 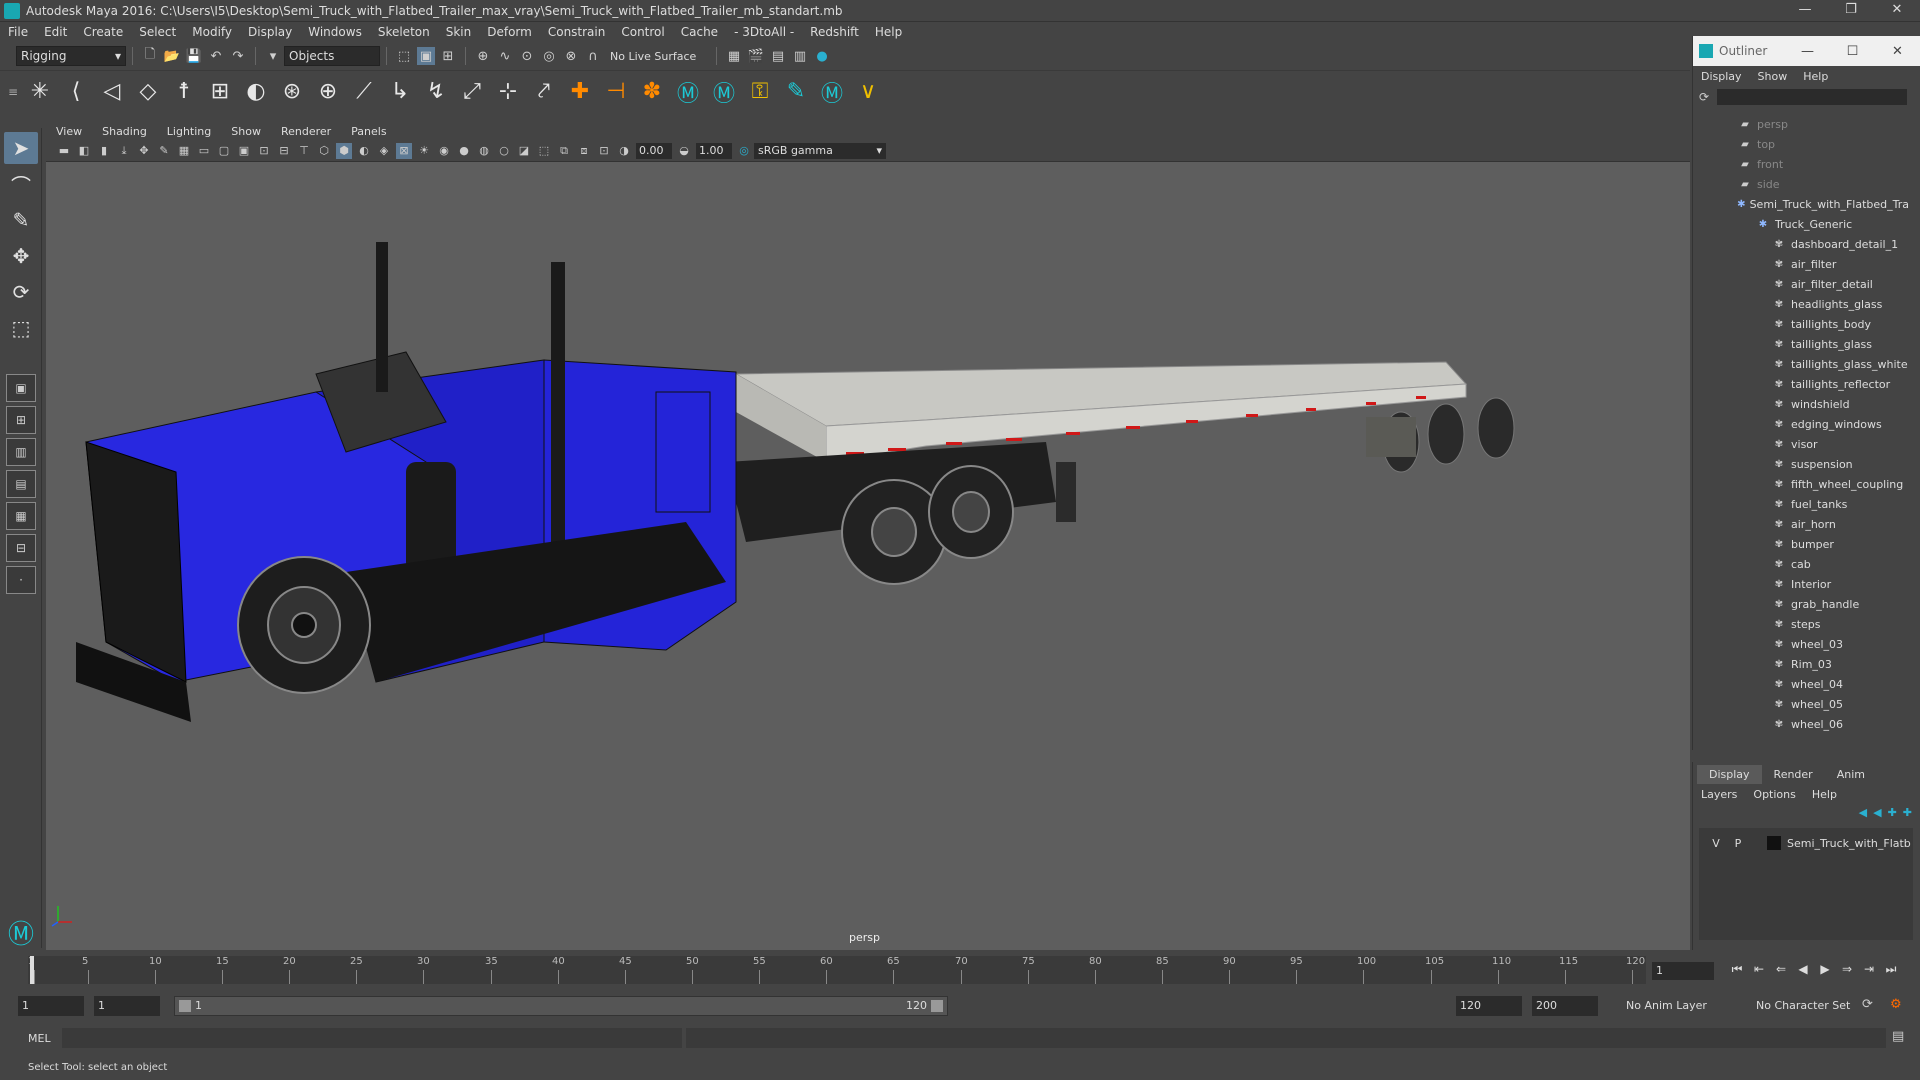 I want to click on anim-layer-dropdown: No Anim Layer, so click(x=1678, y=1006).